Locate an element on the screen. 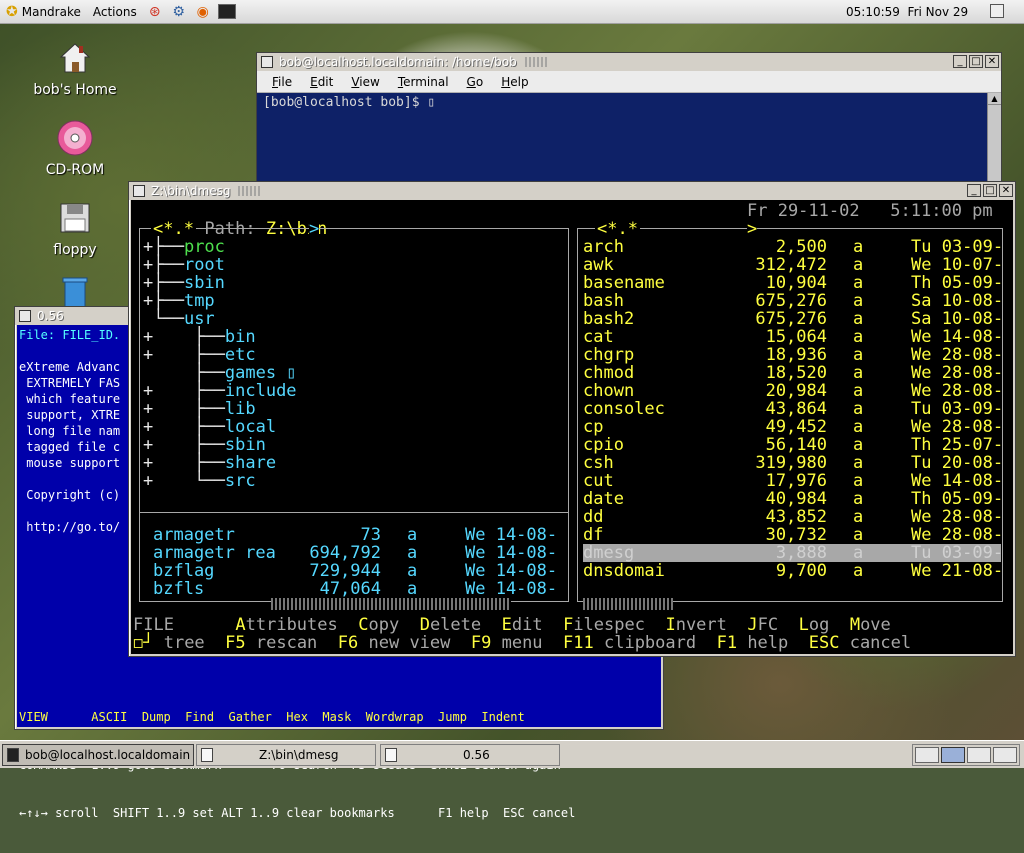 The height and width of the screenshot is (853, 1024). viewer-line: Copyright (c) is located at coordinates (70, 495).